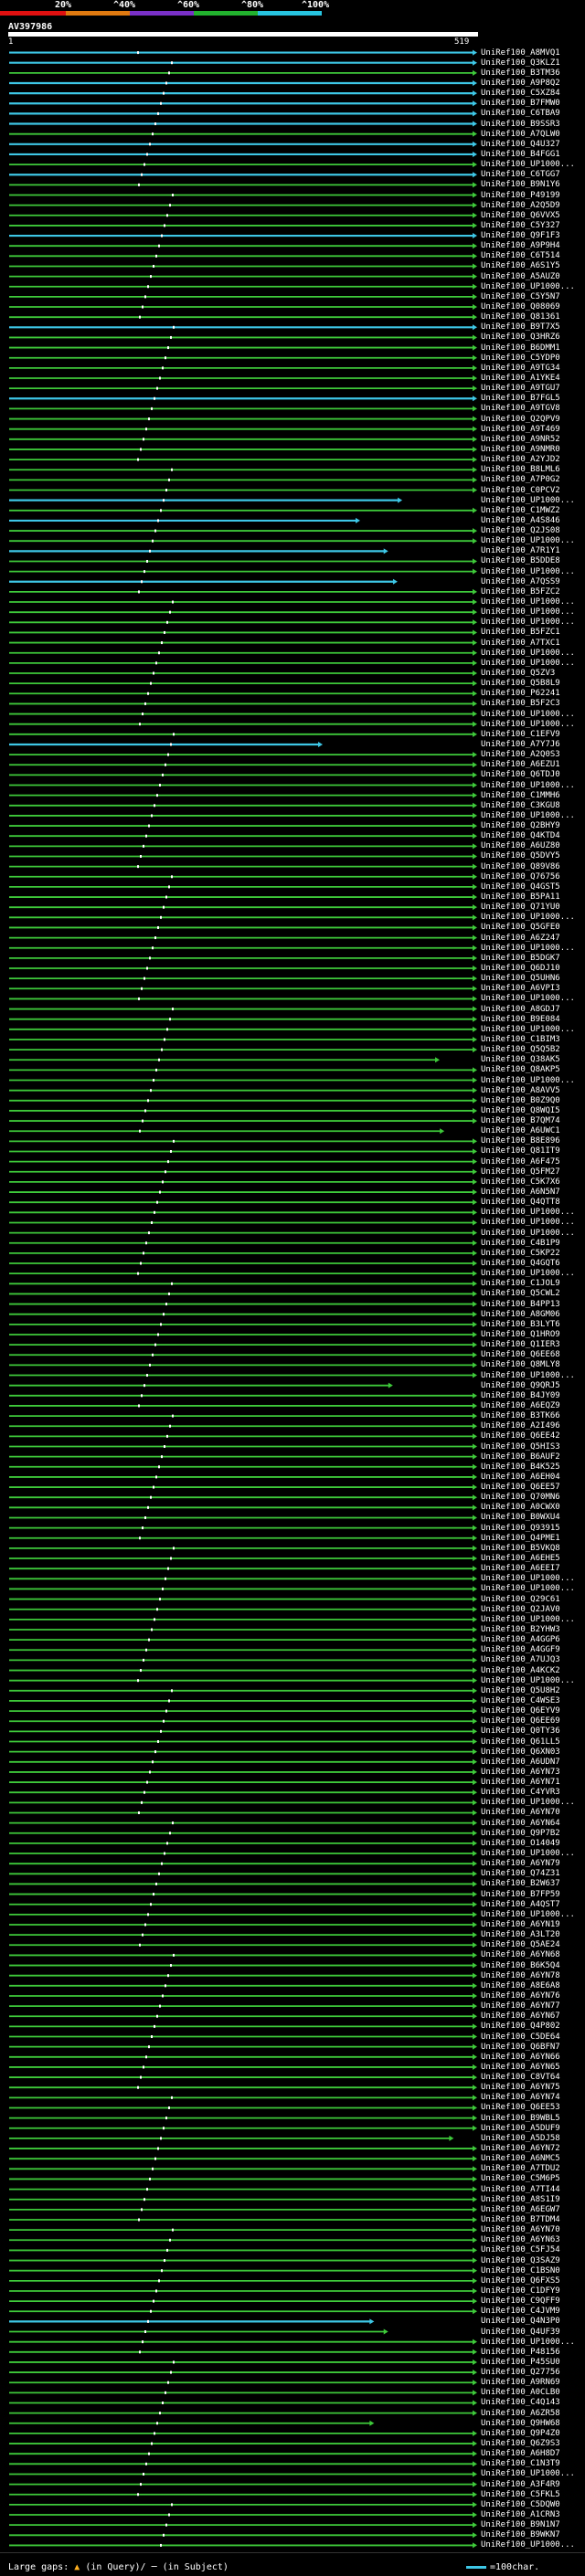 This screenshot has width=585, height=2576. I want to click on hit-label: UniRef100_Q8AKP5, so click(520, 1069).